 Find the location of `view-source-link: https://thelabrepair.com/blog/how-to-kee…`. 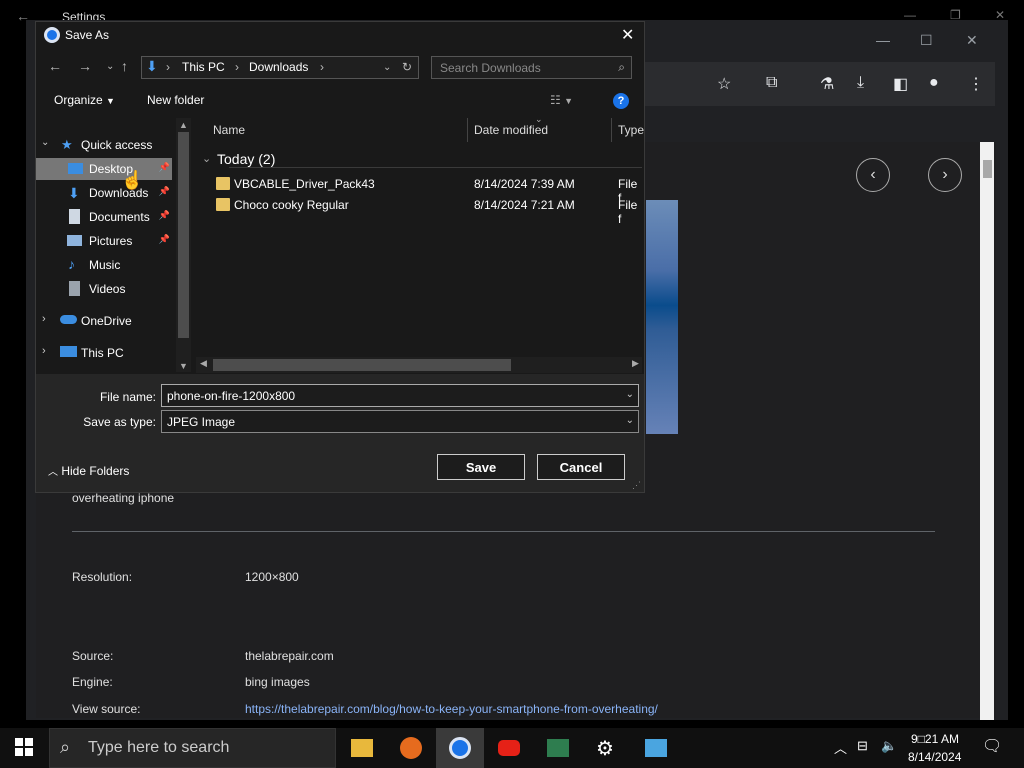

view-source-link: https://thelabrepair.com/blog/how-to-kee… is located at coordinates (451, 709).